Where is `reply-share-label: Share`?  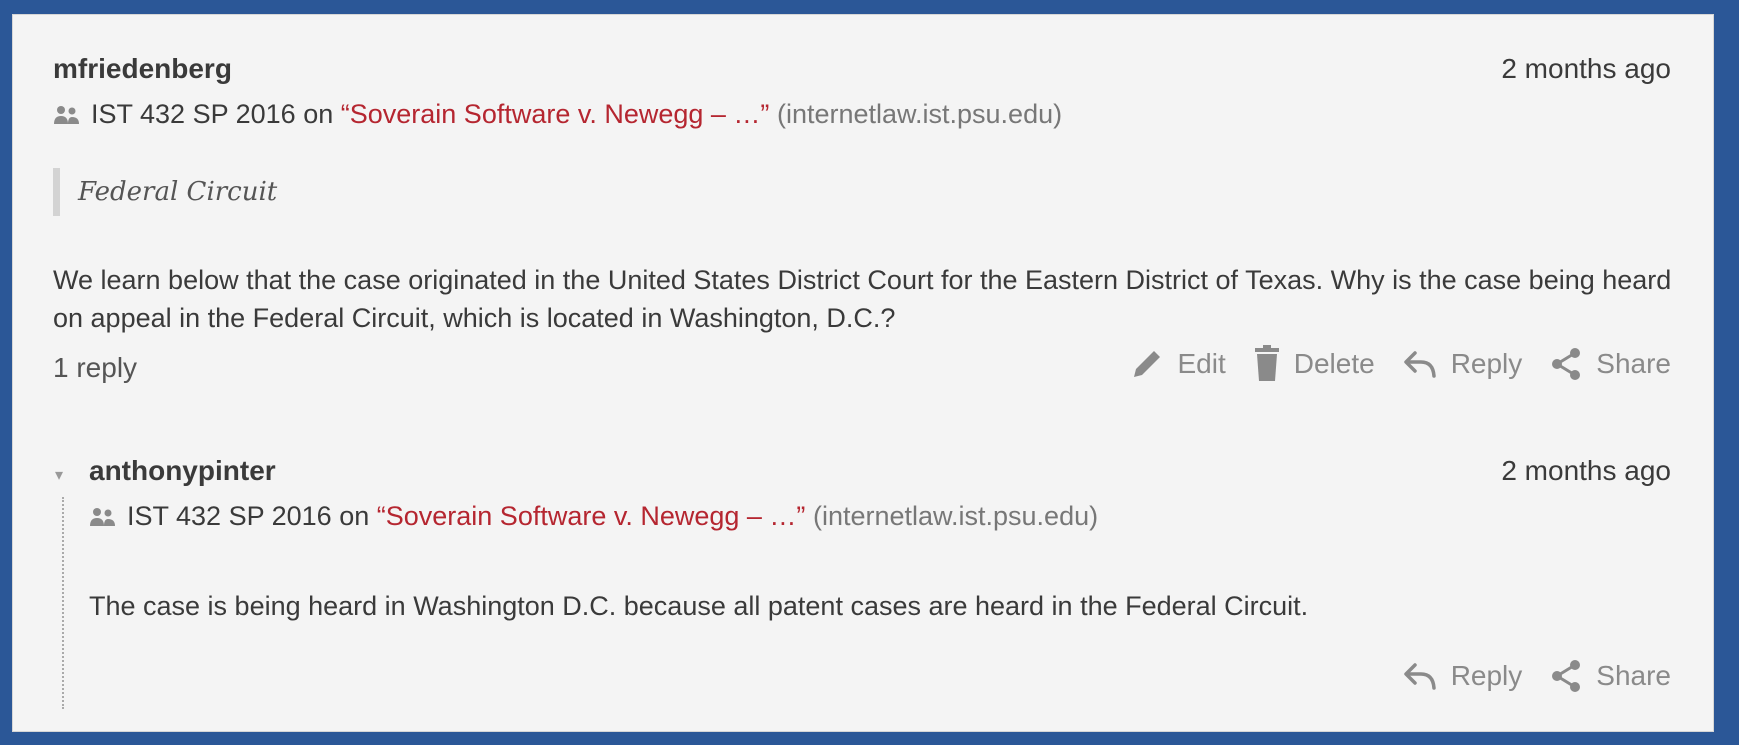
reply-share-label: Share is located at coordinates (1633, 675).